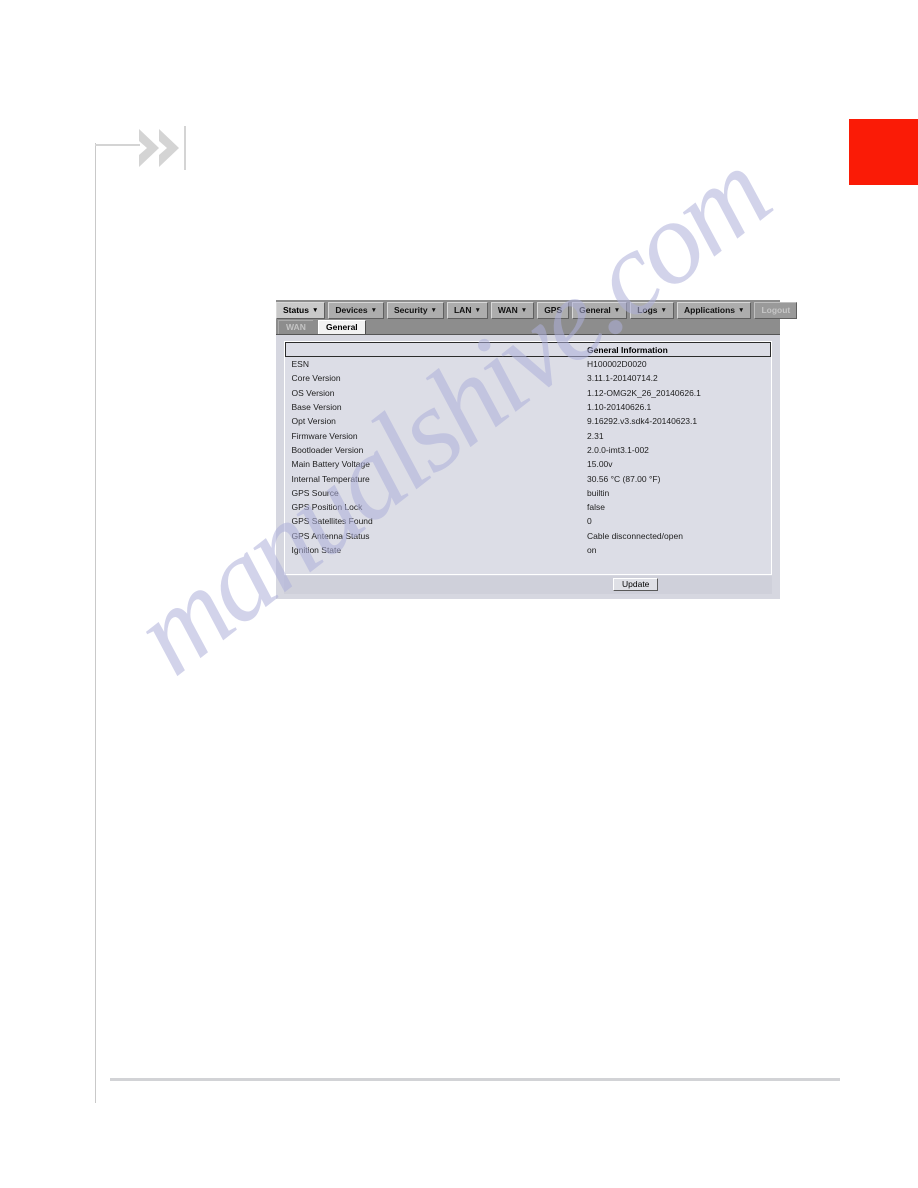 This screenshot has width=918, height=1188. I want to click on table-row: GPS Source builtin, so click(528, 493).